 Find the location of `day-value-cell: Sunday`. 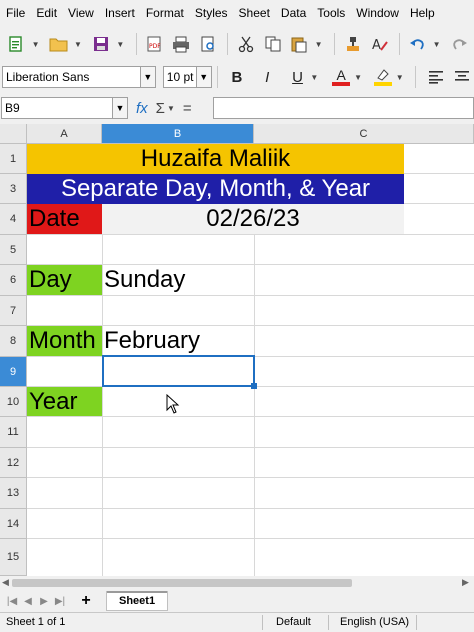

day-value-cell: Sunday is located at coordinates (178, 280).